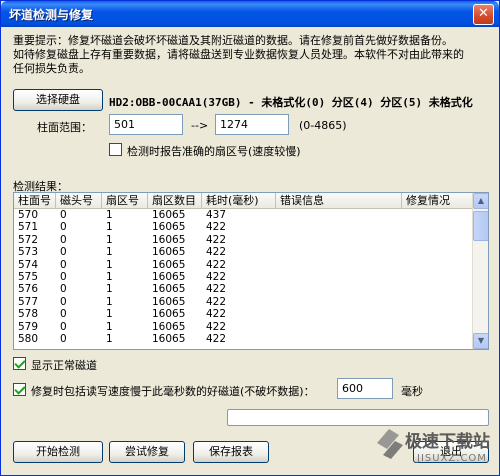  What do you see at coordinates (125, 201) in the screenshot?
I see `column-header: 扇区号` at bounding box center [125, 201].